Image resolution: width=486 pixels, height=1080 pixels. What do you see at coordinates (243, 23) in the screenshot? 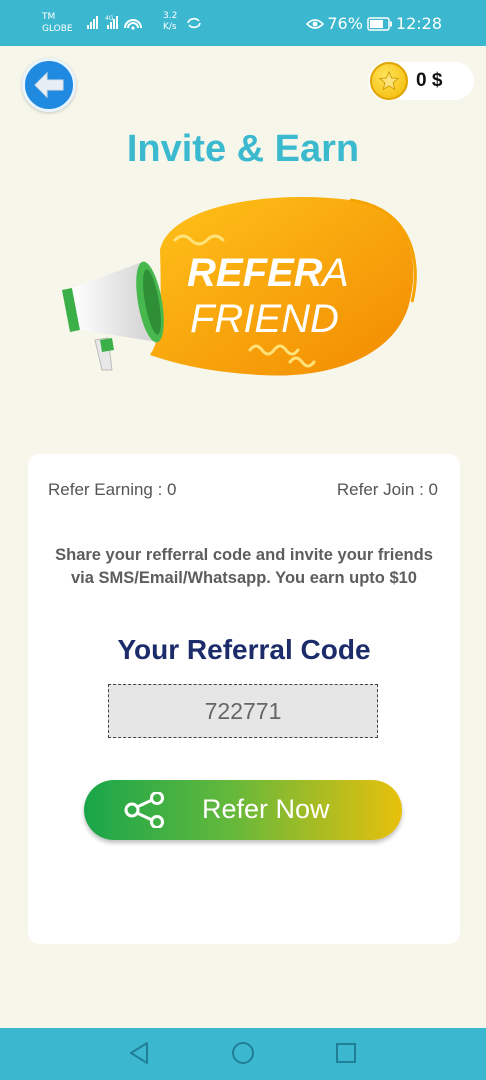
I see `status-bar: TM GLOBE 4G 3.2 K/s 76% 12:28` at bounding box center [243, 23].